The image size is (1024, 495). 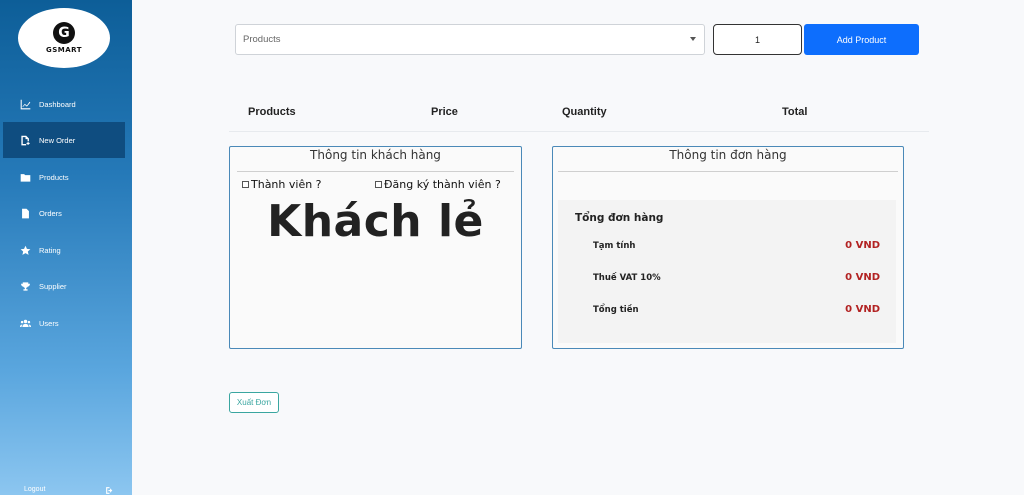 What do you see at coordinates (57, 140) in the screenshot?
I see `sidebar-item-label: New Order` at bounding box center [57, 140].